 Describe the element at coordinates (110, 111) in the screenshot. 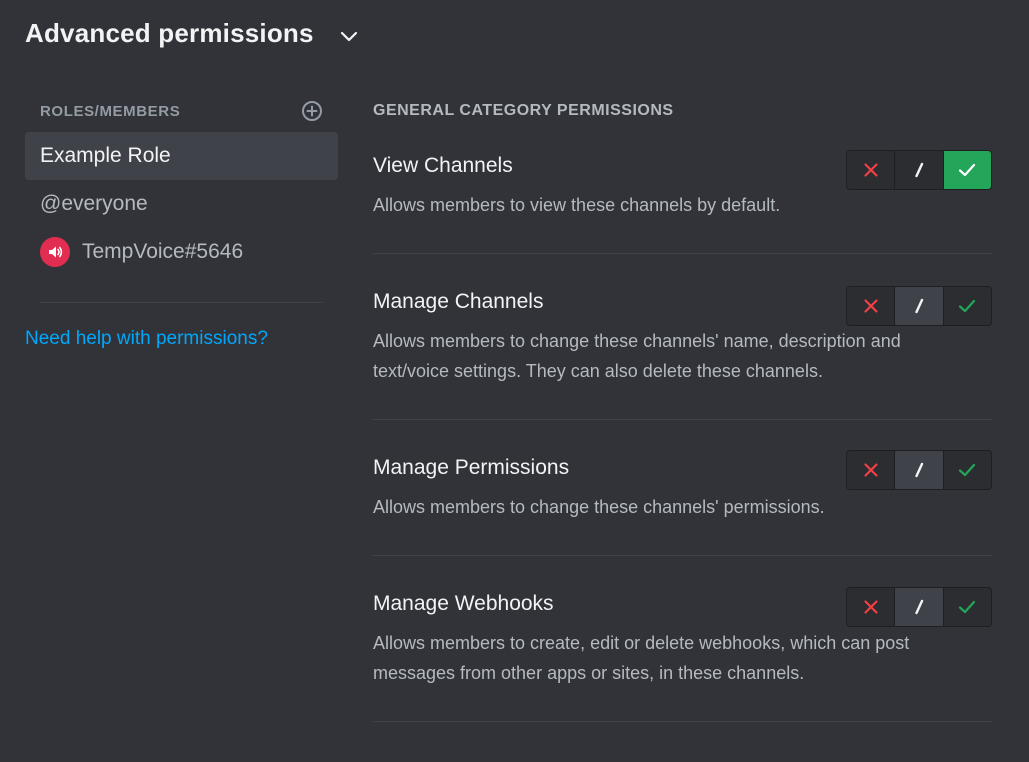

I see `roles-members-heading: ROLES/MEMBERS` at that location.